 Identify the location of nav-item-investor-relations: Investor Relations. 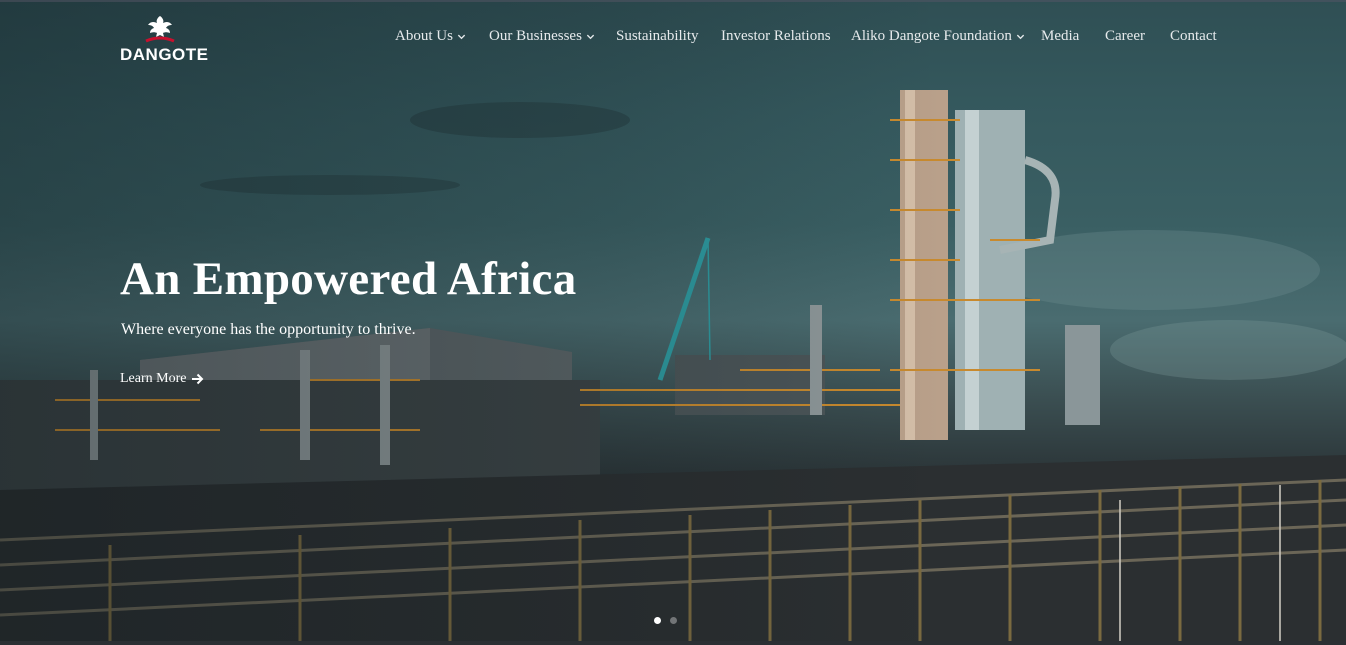
(776, 36).